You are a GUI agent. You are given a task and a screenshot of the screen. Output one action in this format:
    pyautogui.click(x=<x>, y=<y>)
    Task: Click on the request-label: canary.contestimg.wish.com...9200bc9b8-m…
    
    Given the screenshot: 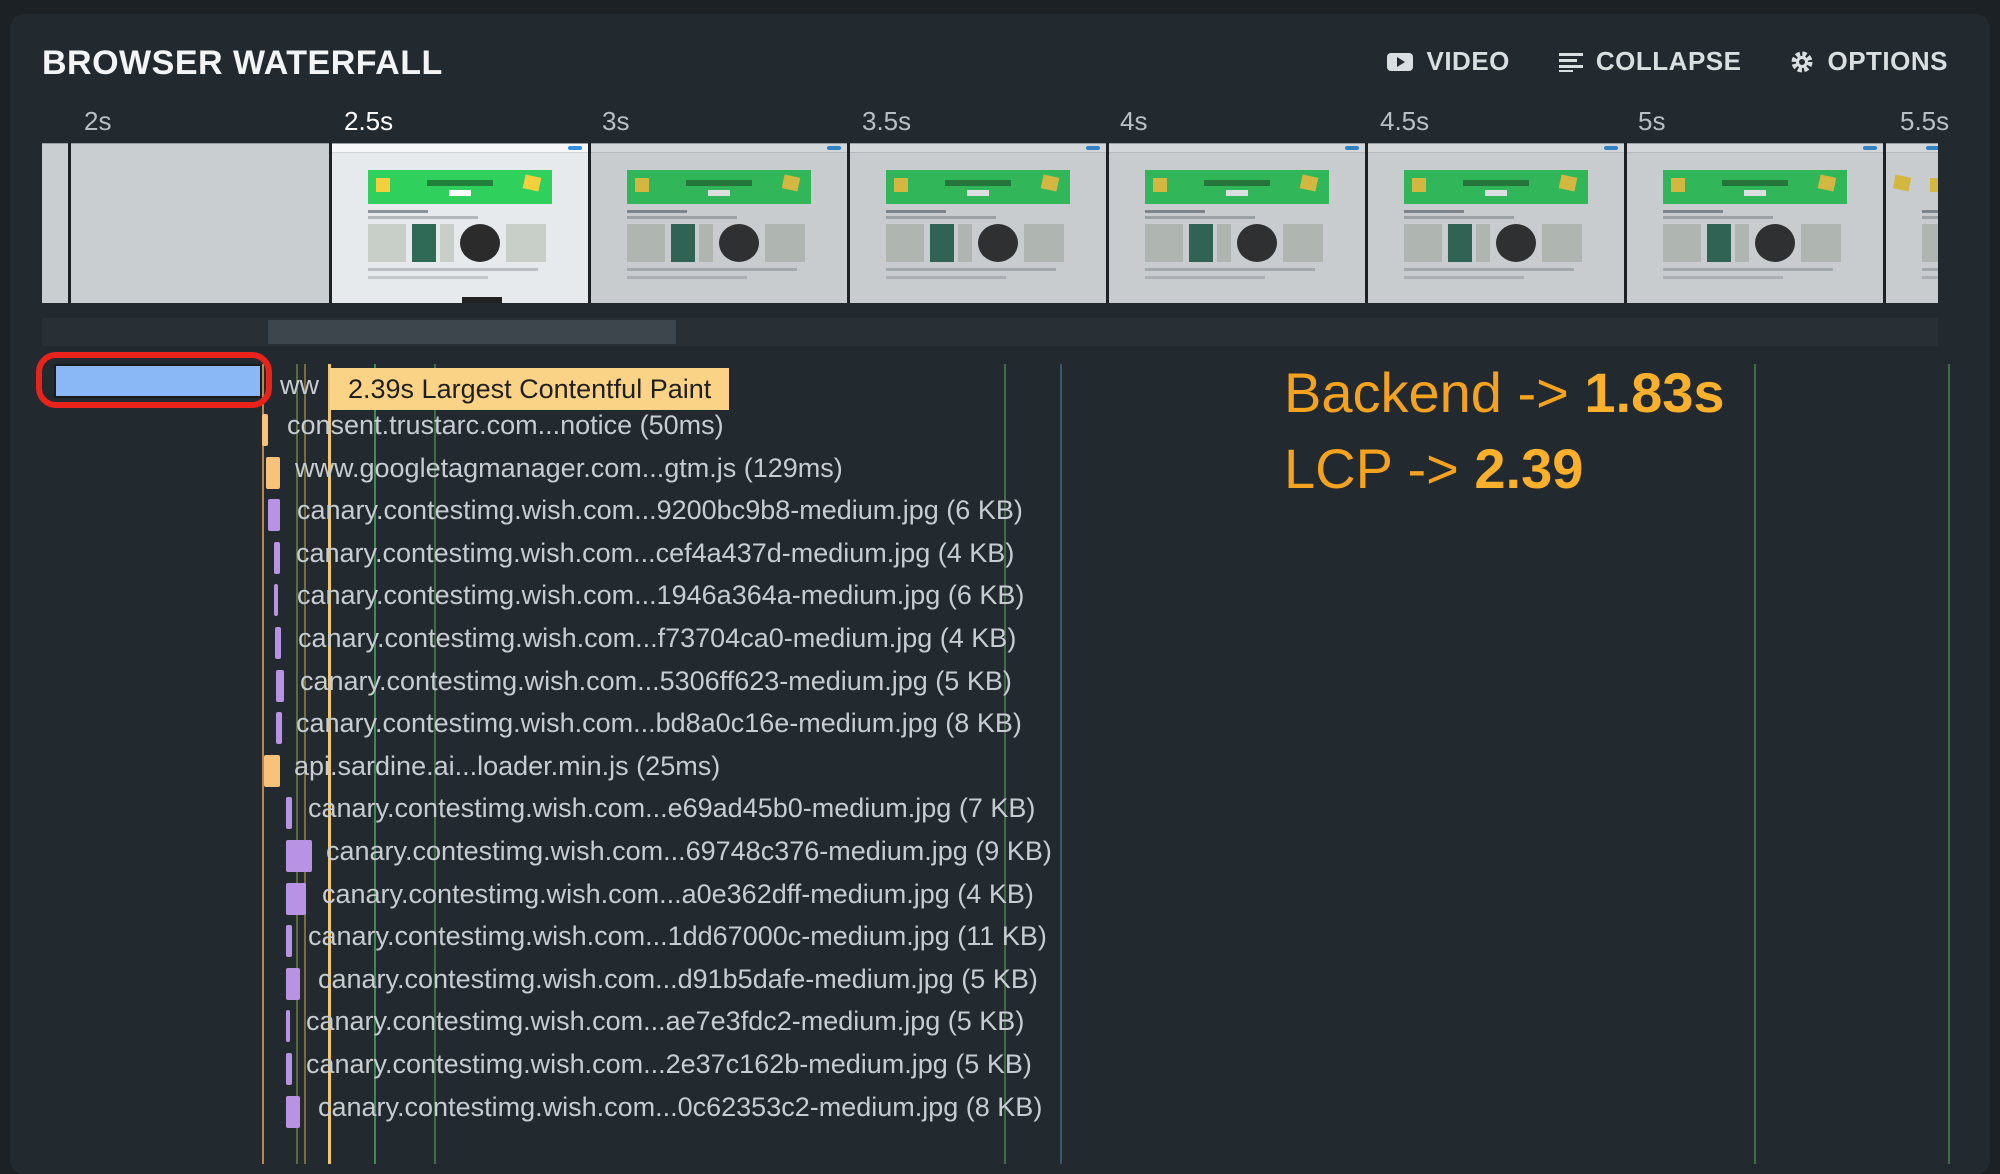 What is the action you would take?
    pyautogui.click(x=660, y=510)
    